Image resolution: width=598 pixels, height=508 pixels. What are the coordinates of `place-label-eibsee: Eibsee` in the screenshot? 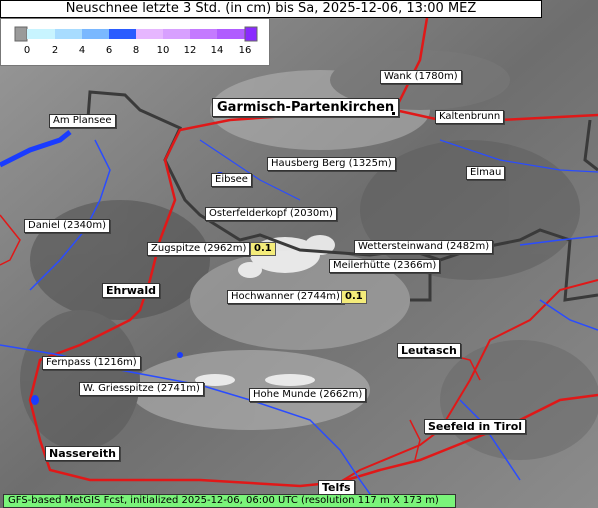 It's located at (231, 180).